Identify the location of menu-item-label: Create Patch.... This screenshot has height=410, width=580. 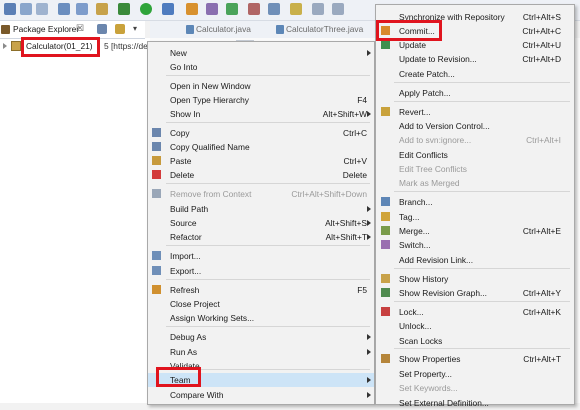
(427, 74).